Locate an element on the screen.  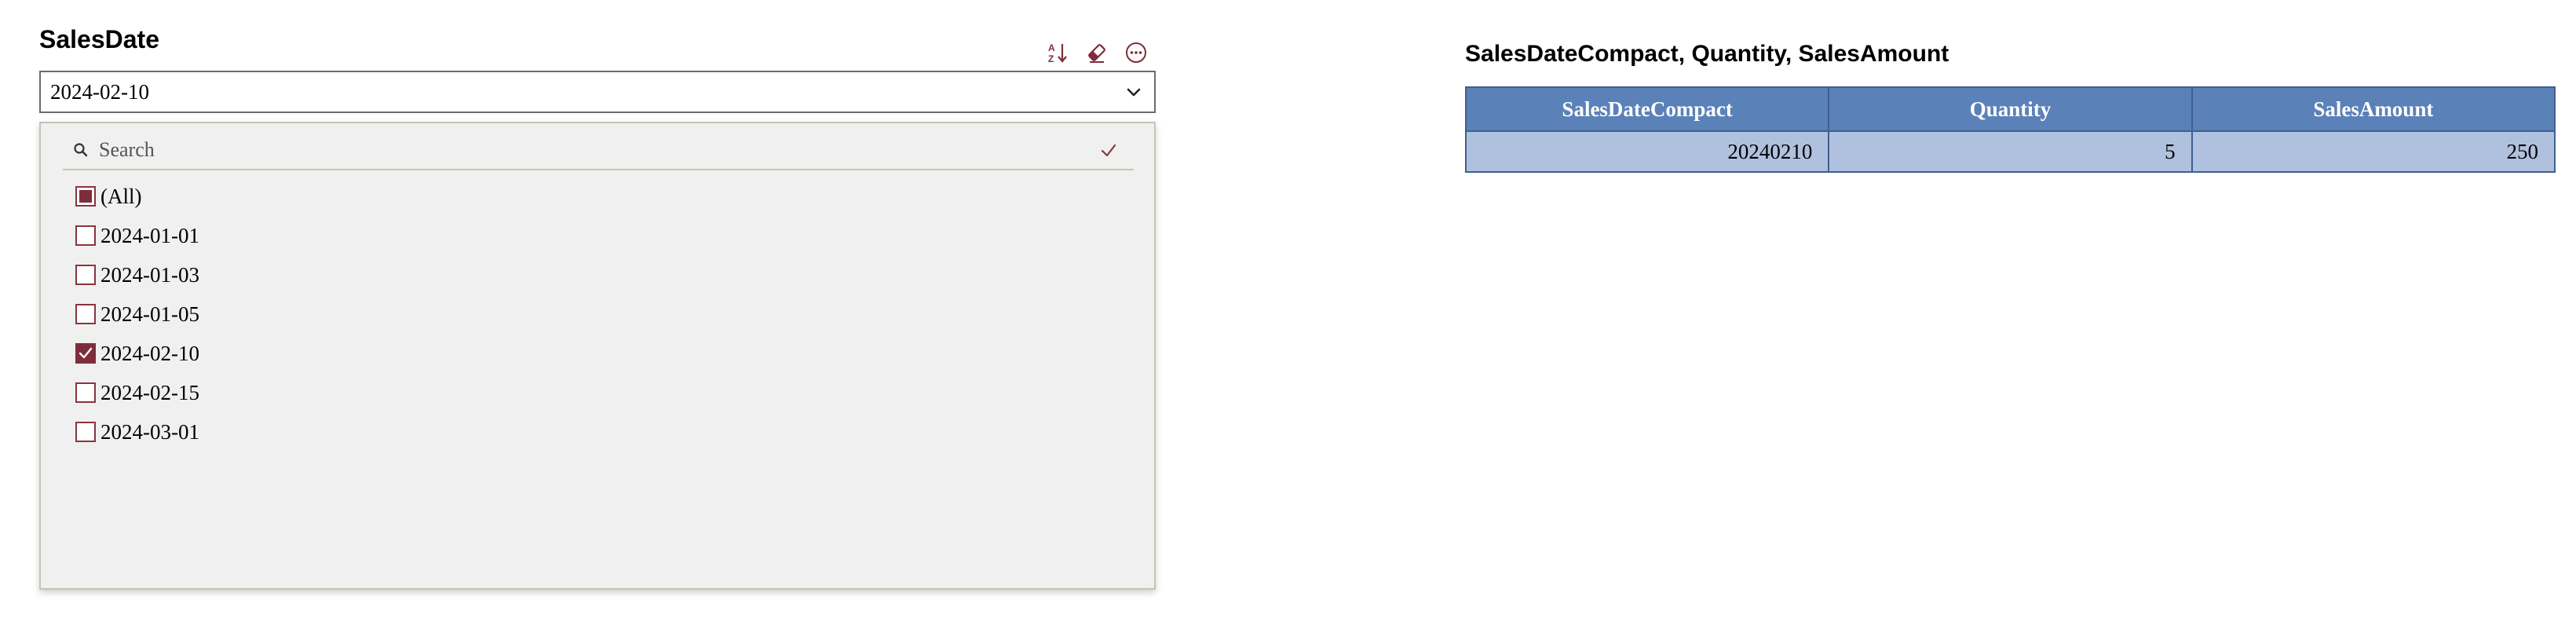
slicer-title: SalesDate is located at coordinates (99, 39).